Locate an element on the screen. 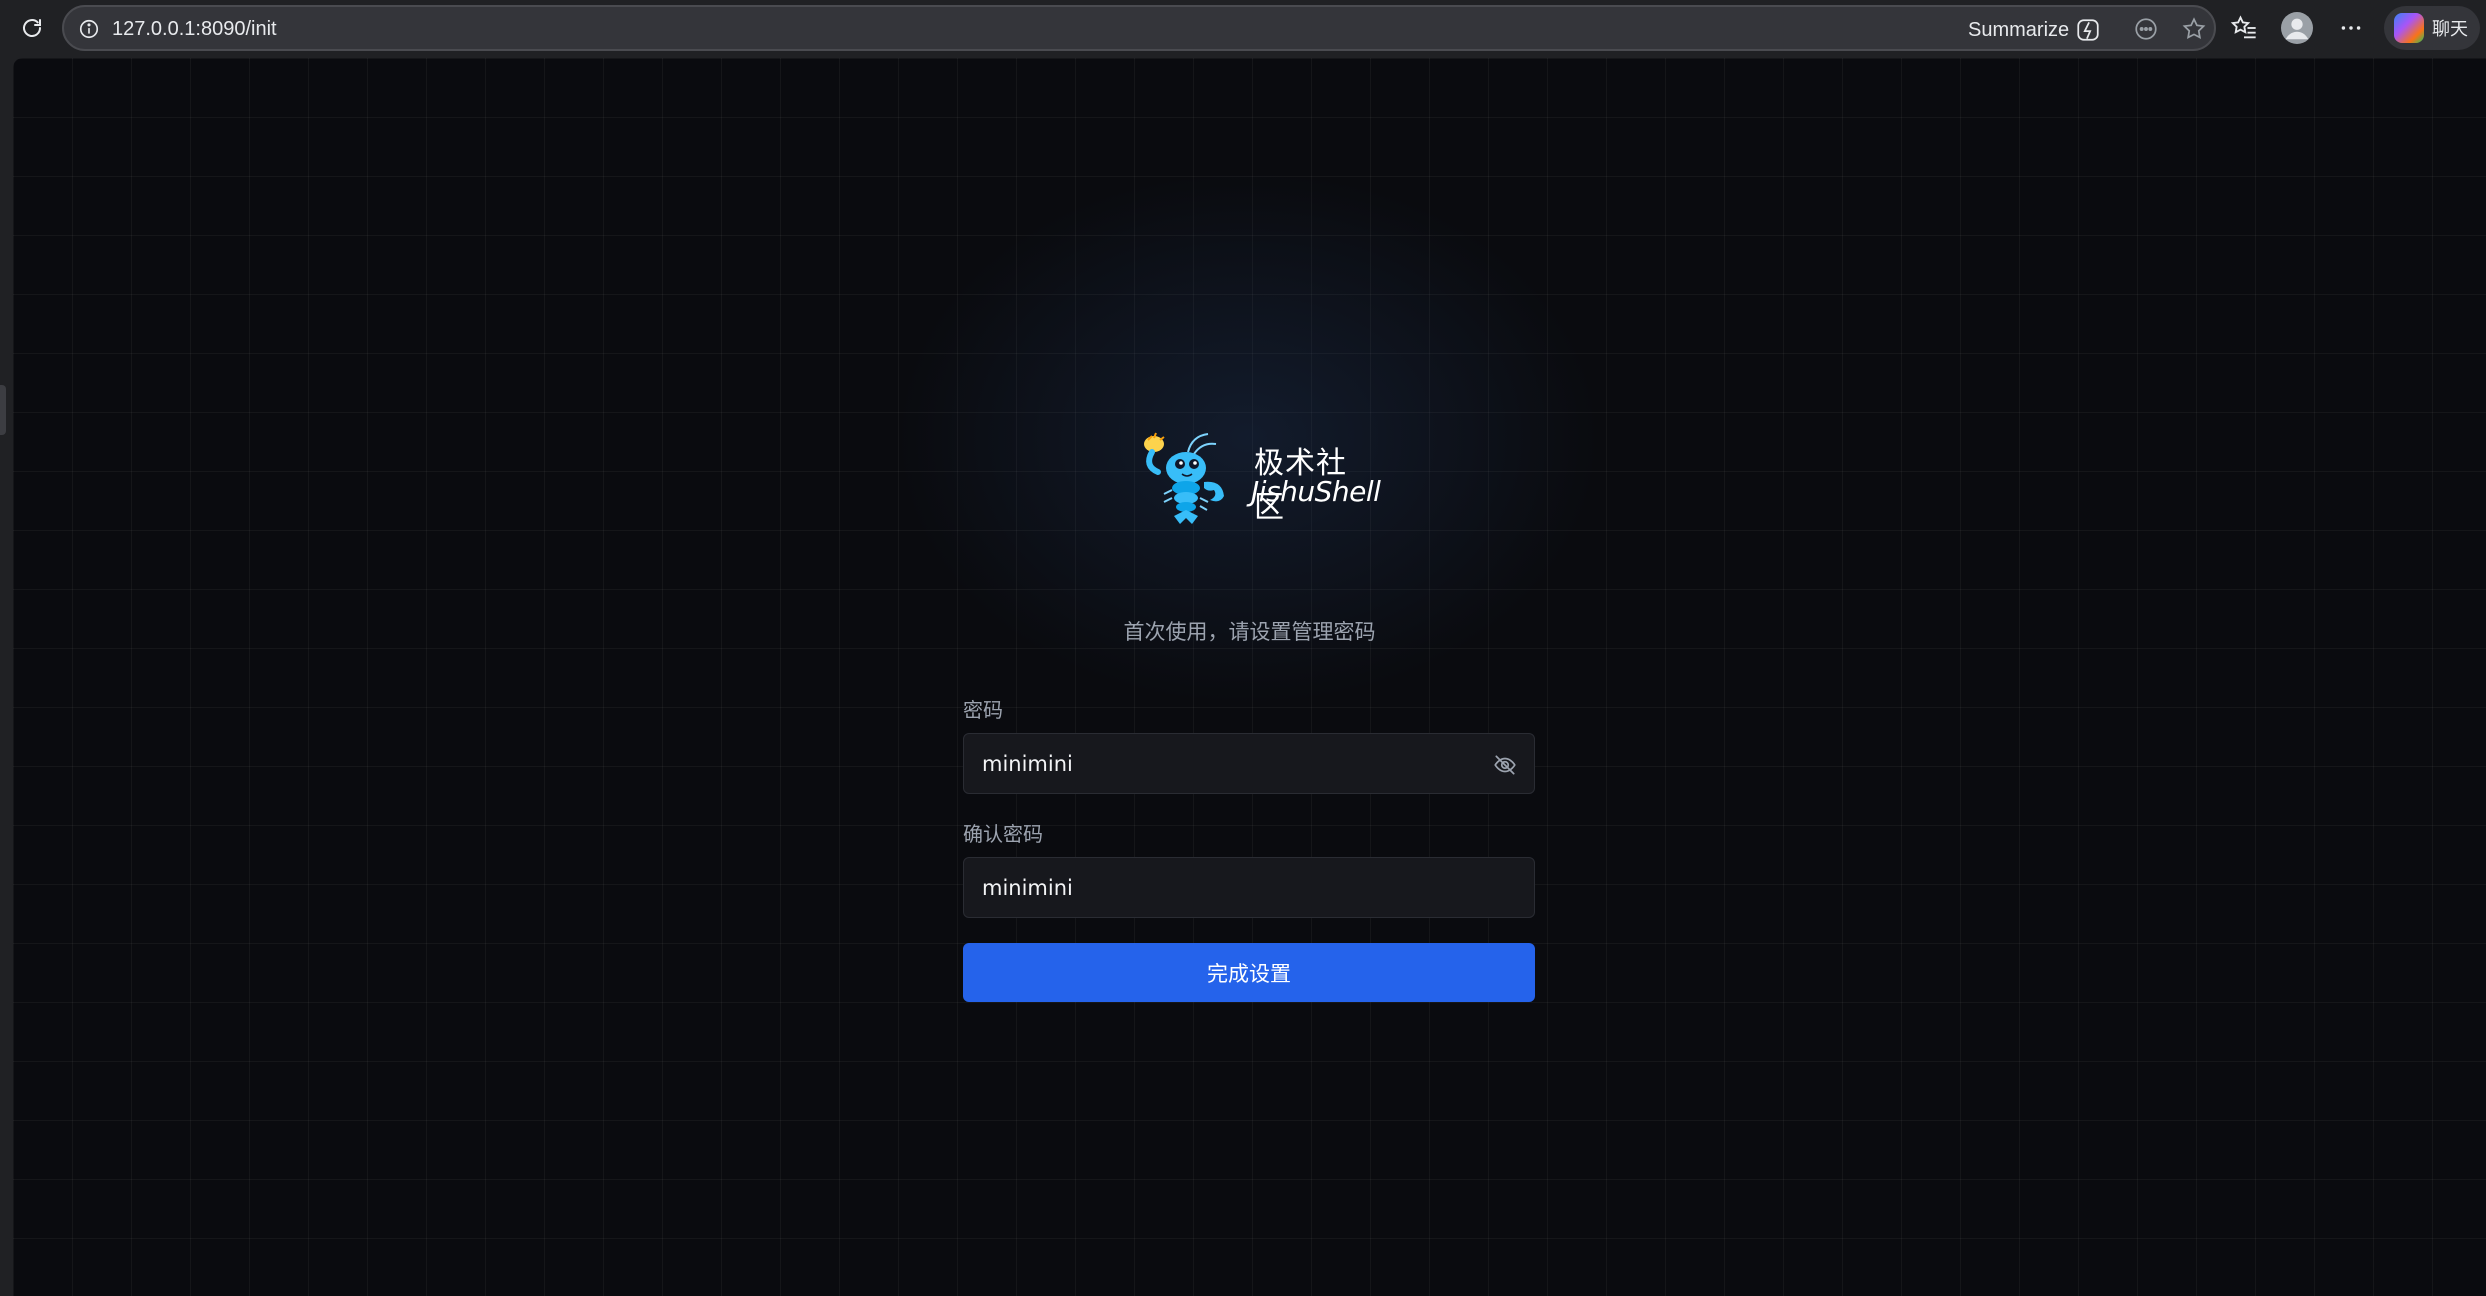  reload-icon is located at coordinates (32, 28).